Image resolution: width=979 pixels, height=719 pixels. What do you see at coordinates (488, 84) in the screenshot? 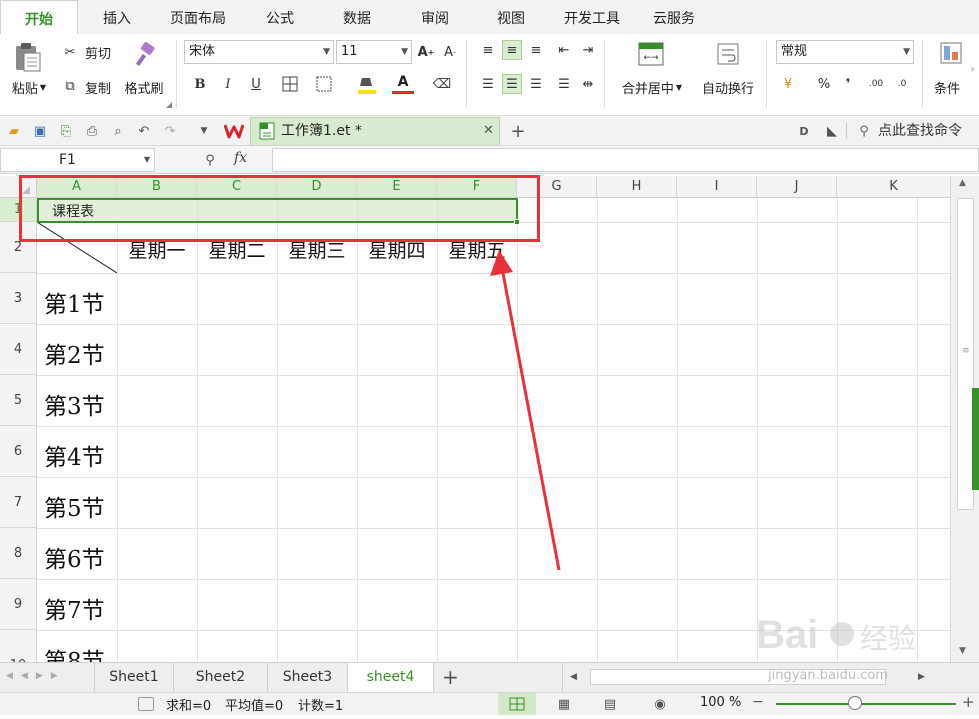
I see `align-left-icon: ☰` at bounding box center [488, 84].